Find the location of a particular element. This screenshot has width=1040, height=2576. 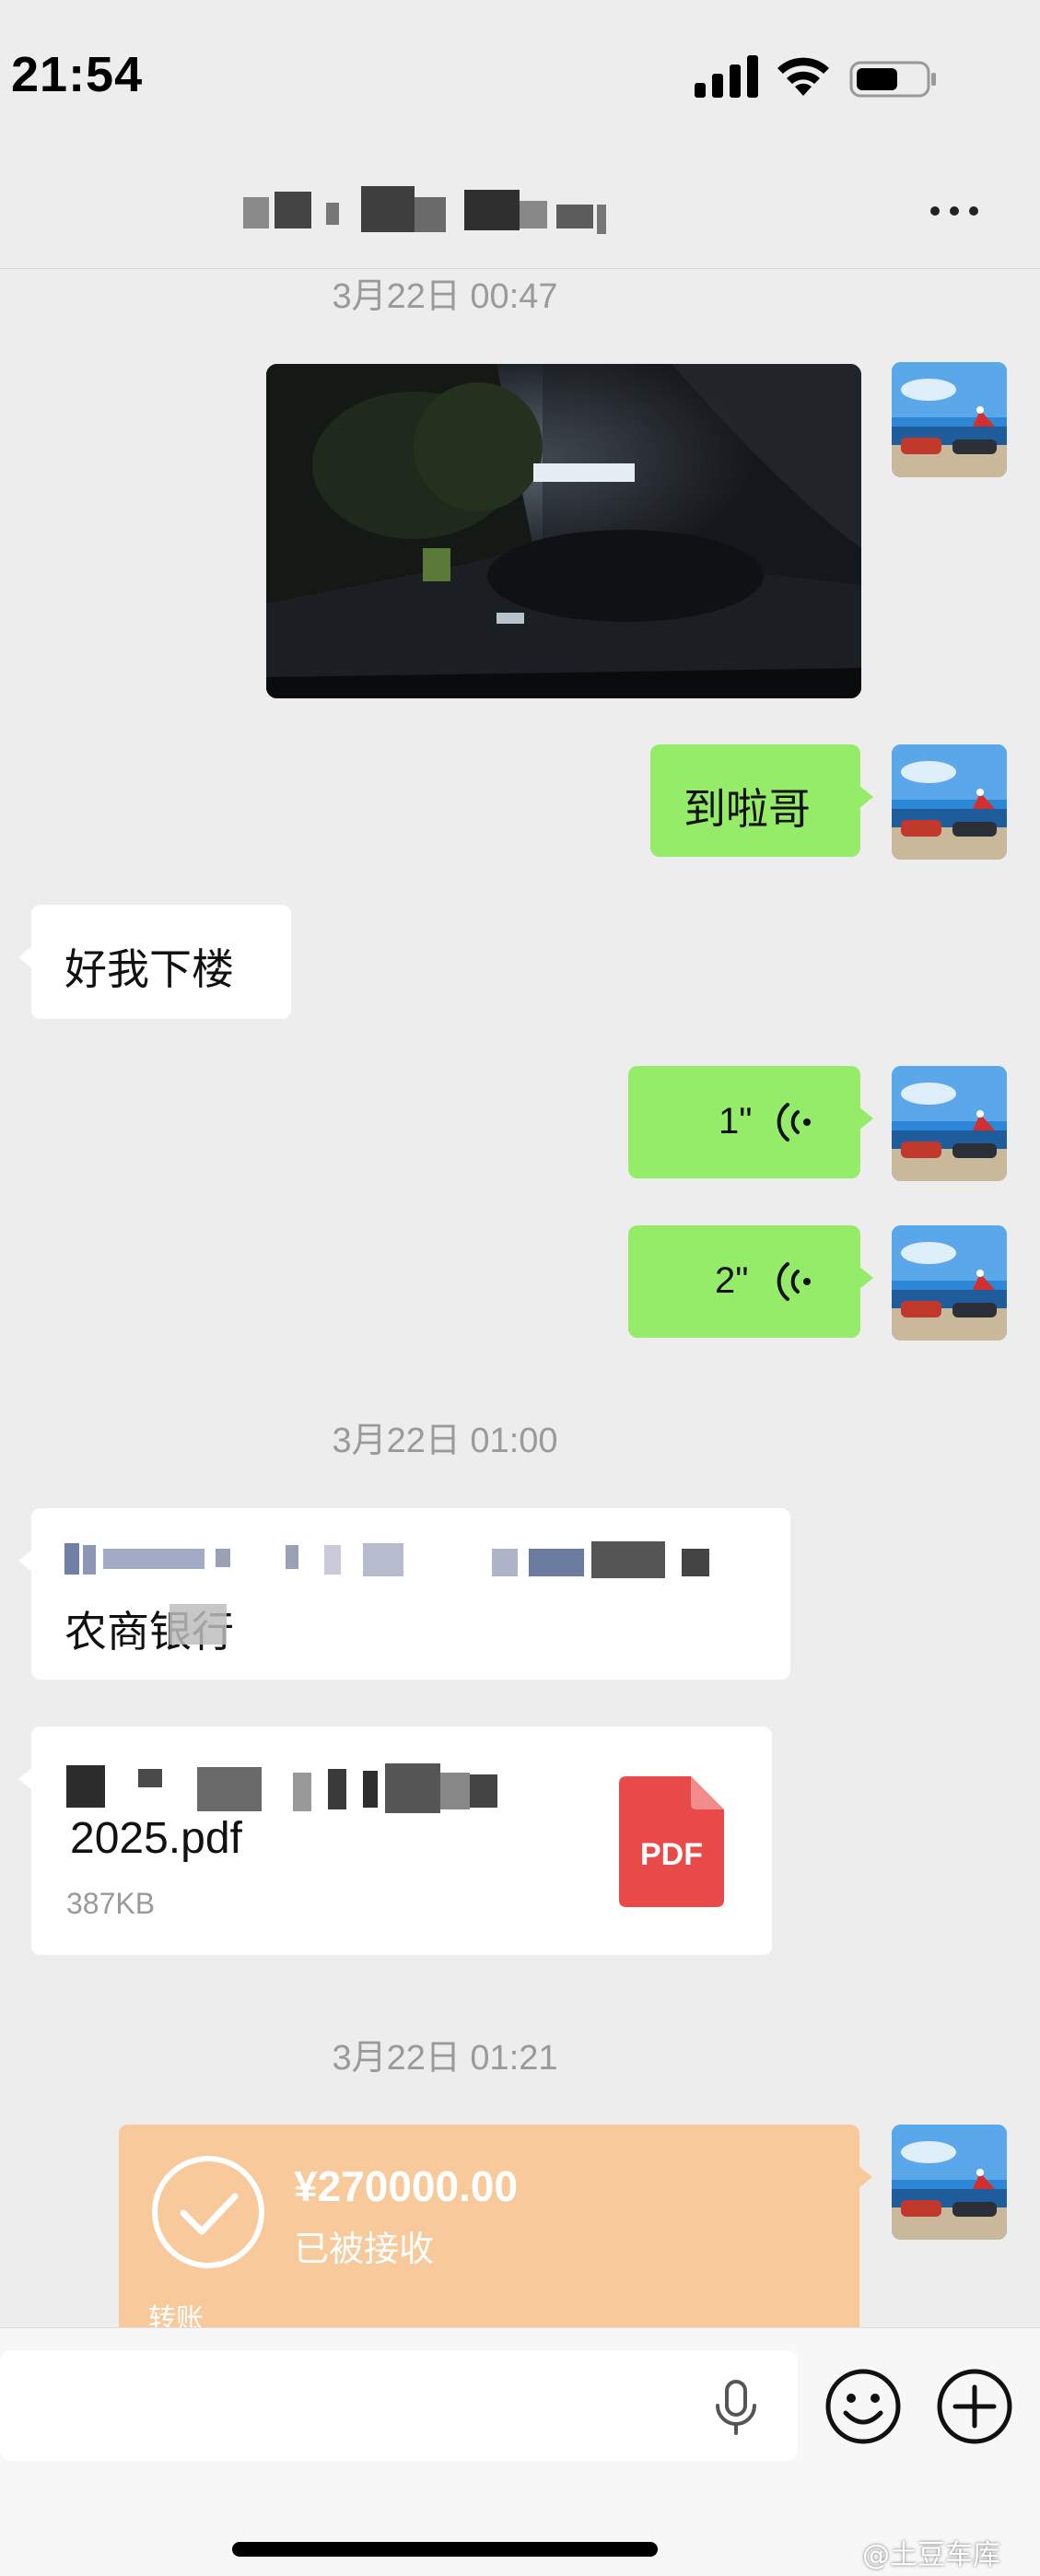

message-bubble-outgoing: 到啦哥 is located at coordinates (761, 800).